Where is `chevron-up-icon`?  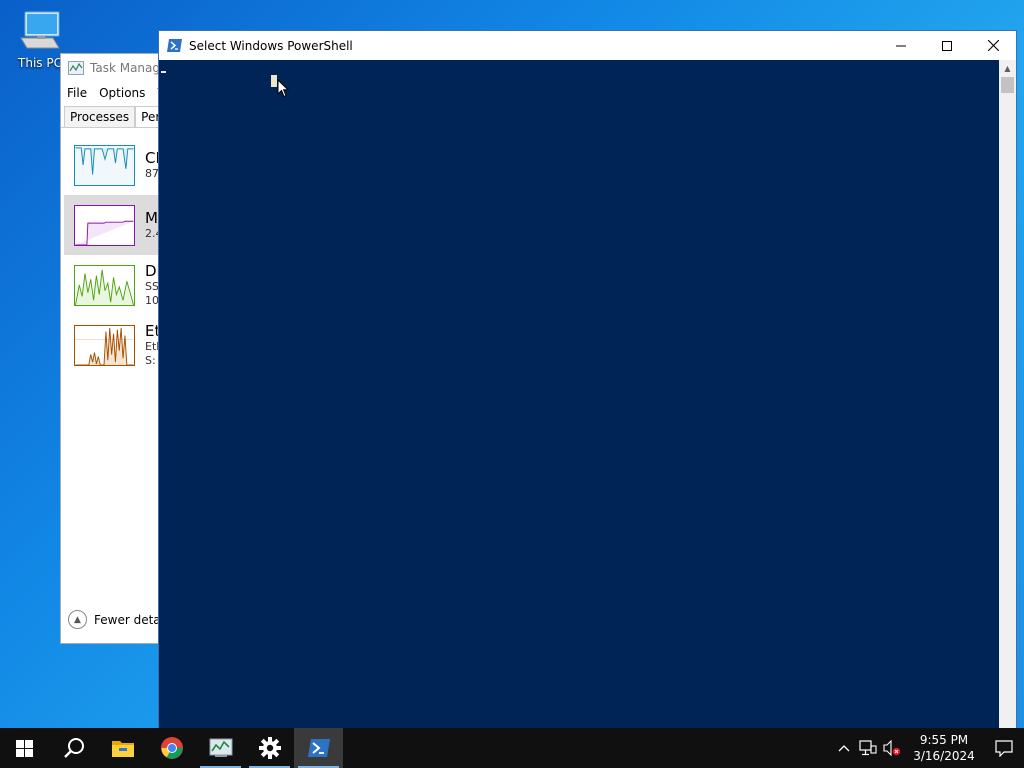 chevron-up-icon is located at coordinates (844, 748).